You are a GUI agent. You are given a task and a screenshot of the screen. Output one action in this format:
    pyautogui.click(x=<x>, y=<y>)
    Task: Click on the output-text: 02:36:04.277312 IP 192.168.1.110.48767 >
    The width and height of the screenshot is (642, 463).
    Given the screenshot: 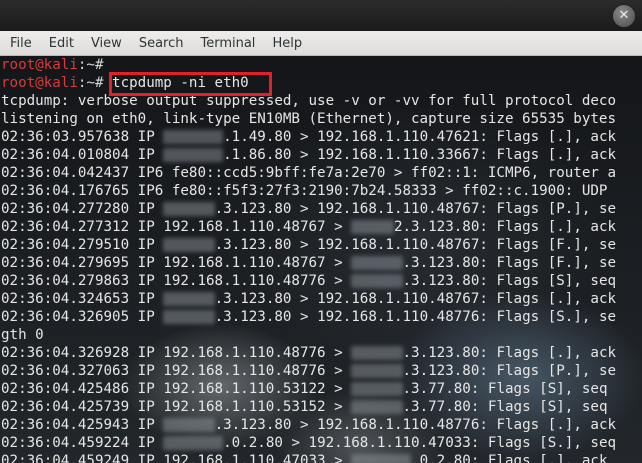 What is the action you would take?
    pyautogui.click(x=176, y=227)
    